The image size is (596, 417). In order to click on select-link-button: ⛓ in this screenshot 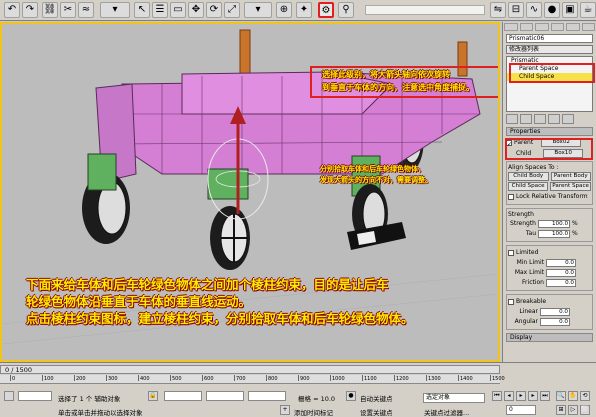, I will do `click(50, 10)`.